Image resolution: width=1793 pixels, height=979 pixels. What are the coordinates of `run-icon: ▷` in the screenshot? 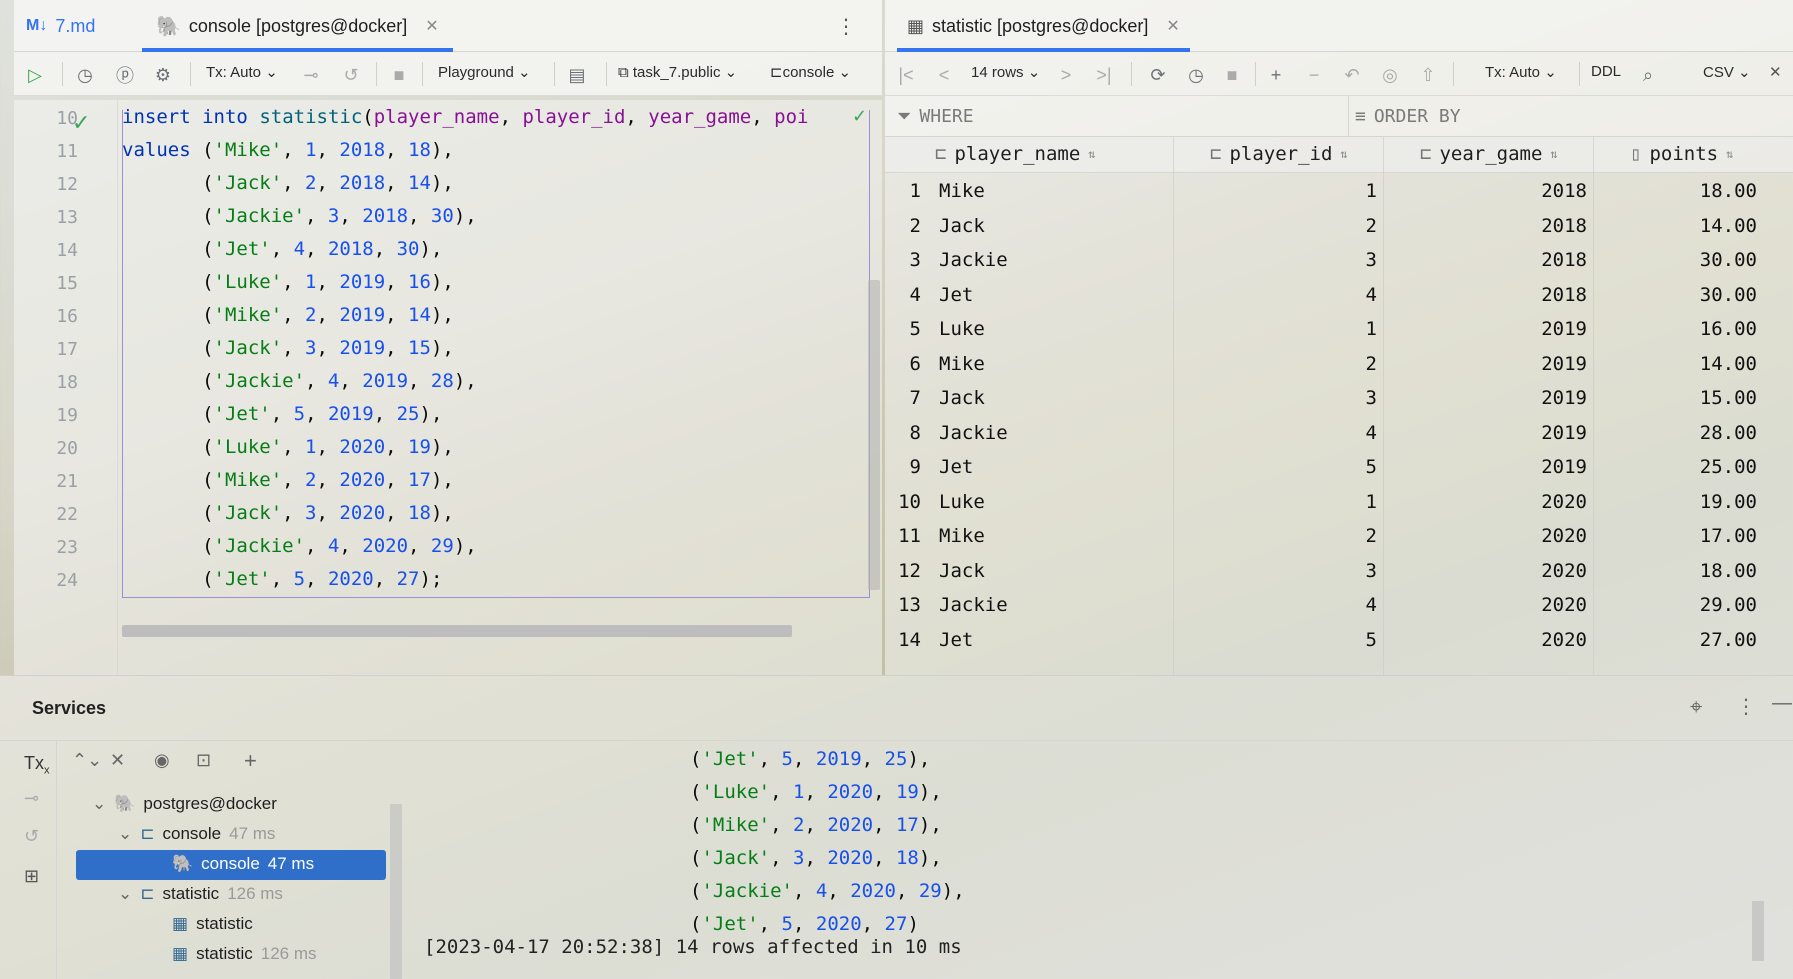 It's located at (35, 75).